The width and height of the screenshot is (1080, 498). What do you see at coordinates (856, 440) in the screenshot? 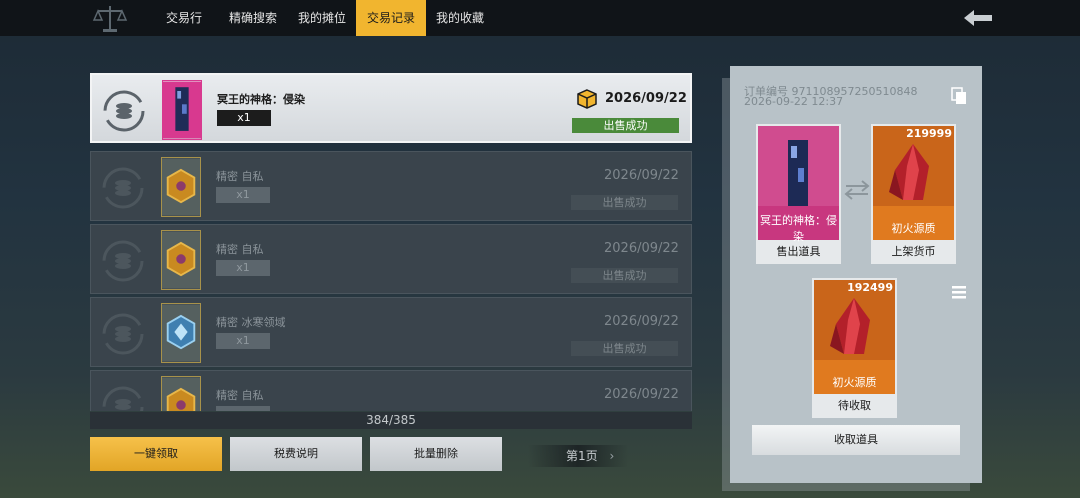
I see `claim-item-button: 收取道具` at bounding box center [856, 440].